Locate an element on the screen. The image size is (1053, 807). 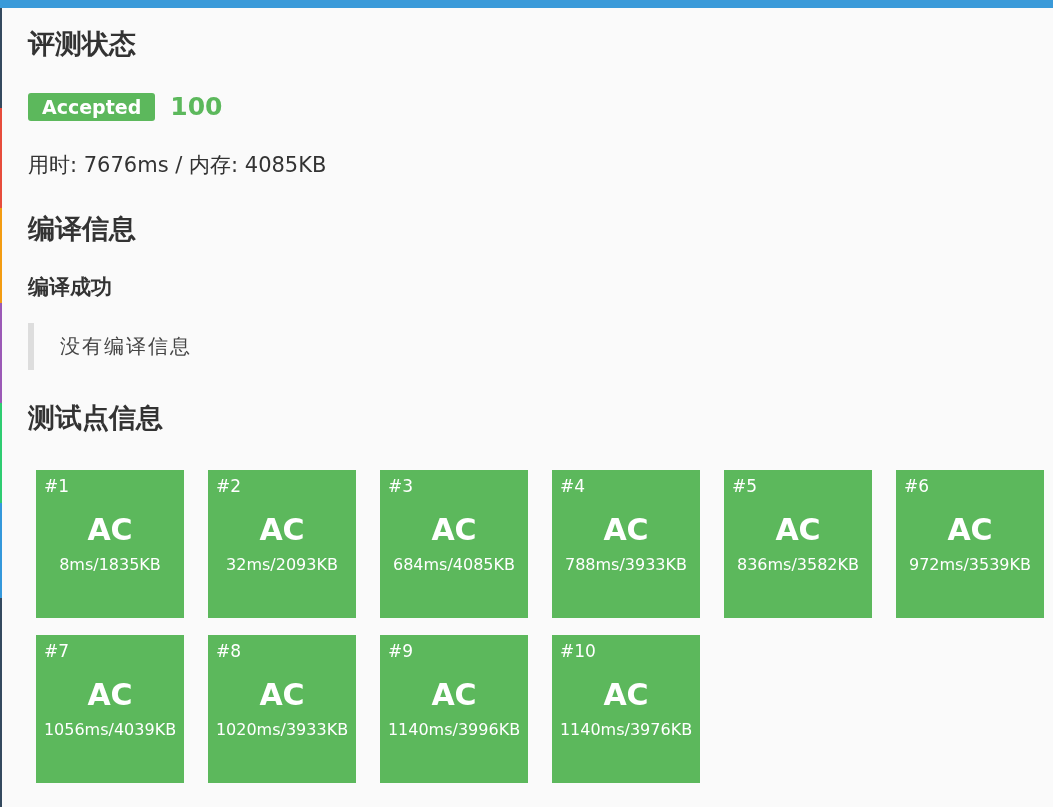
usage-text: 用时: 7676ms / 内存: 4085KB is located at coordinates (178, 165).